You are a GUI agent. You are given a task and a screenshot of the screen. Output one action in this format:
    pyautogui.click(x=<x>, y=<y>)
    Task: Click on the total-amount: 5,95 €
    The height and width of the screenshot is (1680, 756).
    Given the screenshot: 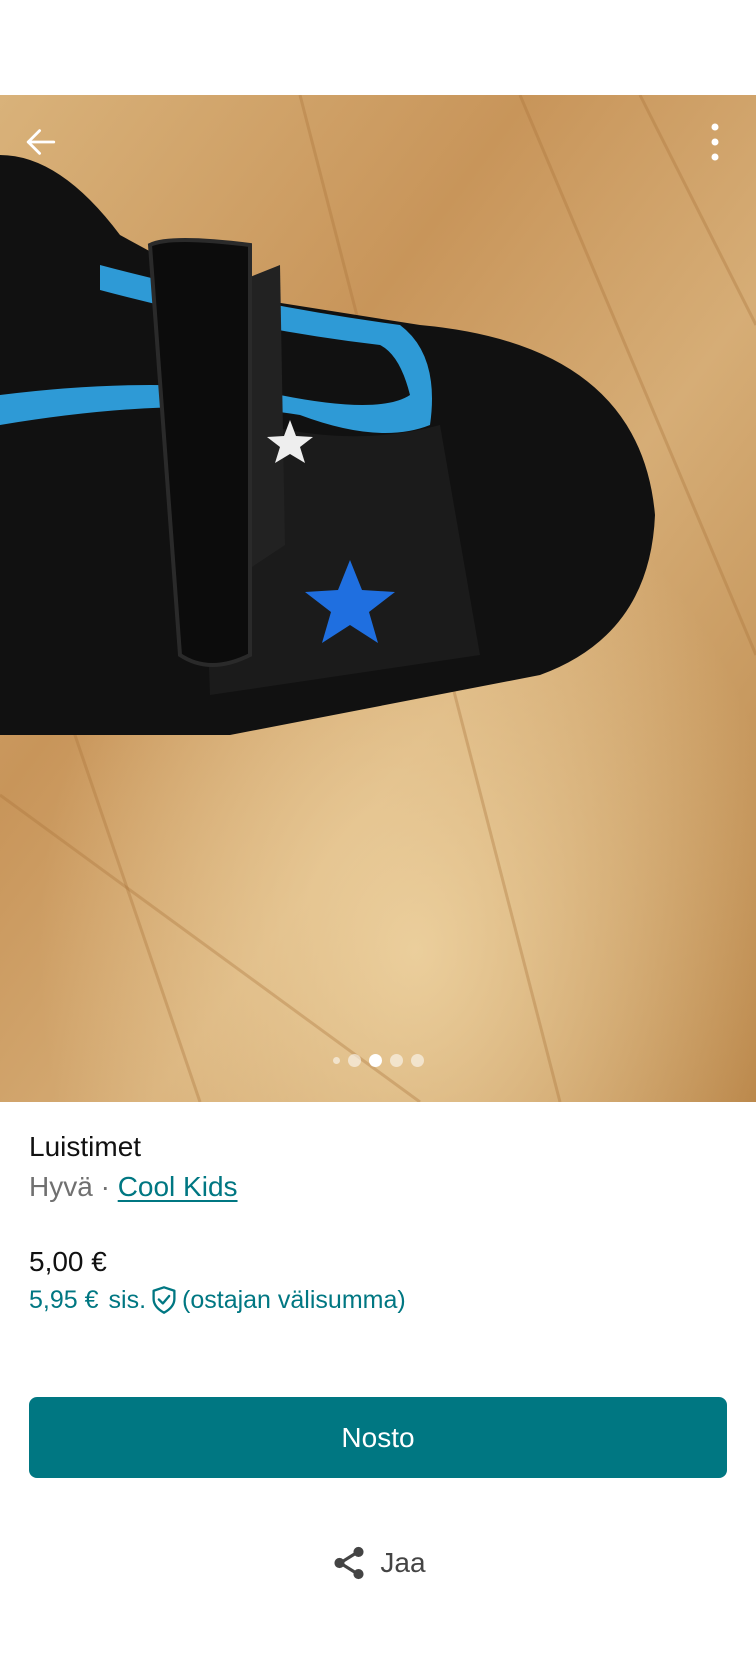 What is the action you would take?
    pyautogui.click(x=64, y=1300)
    